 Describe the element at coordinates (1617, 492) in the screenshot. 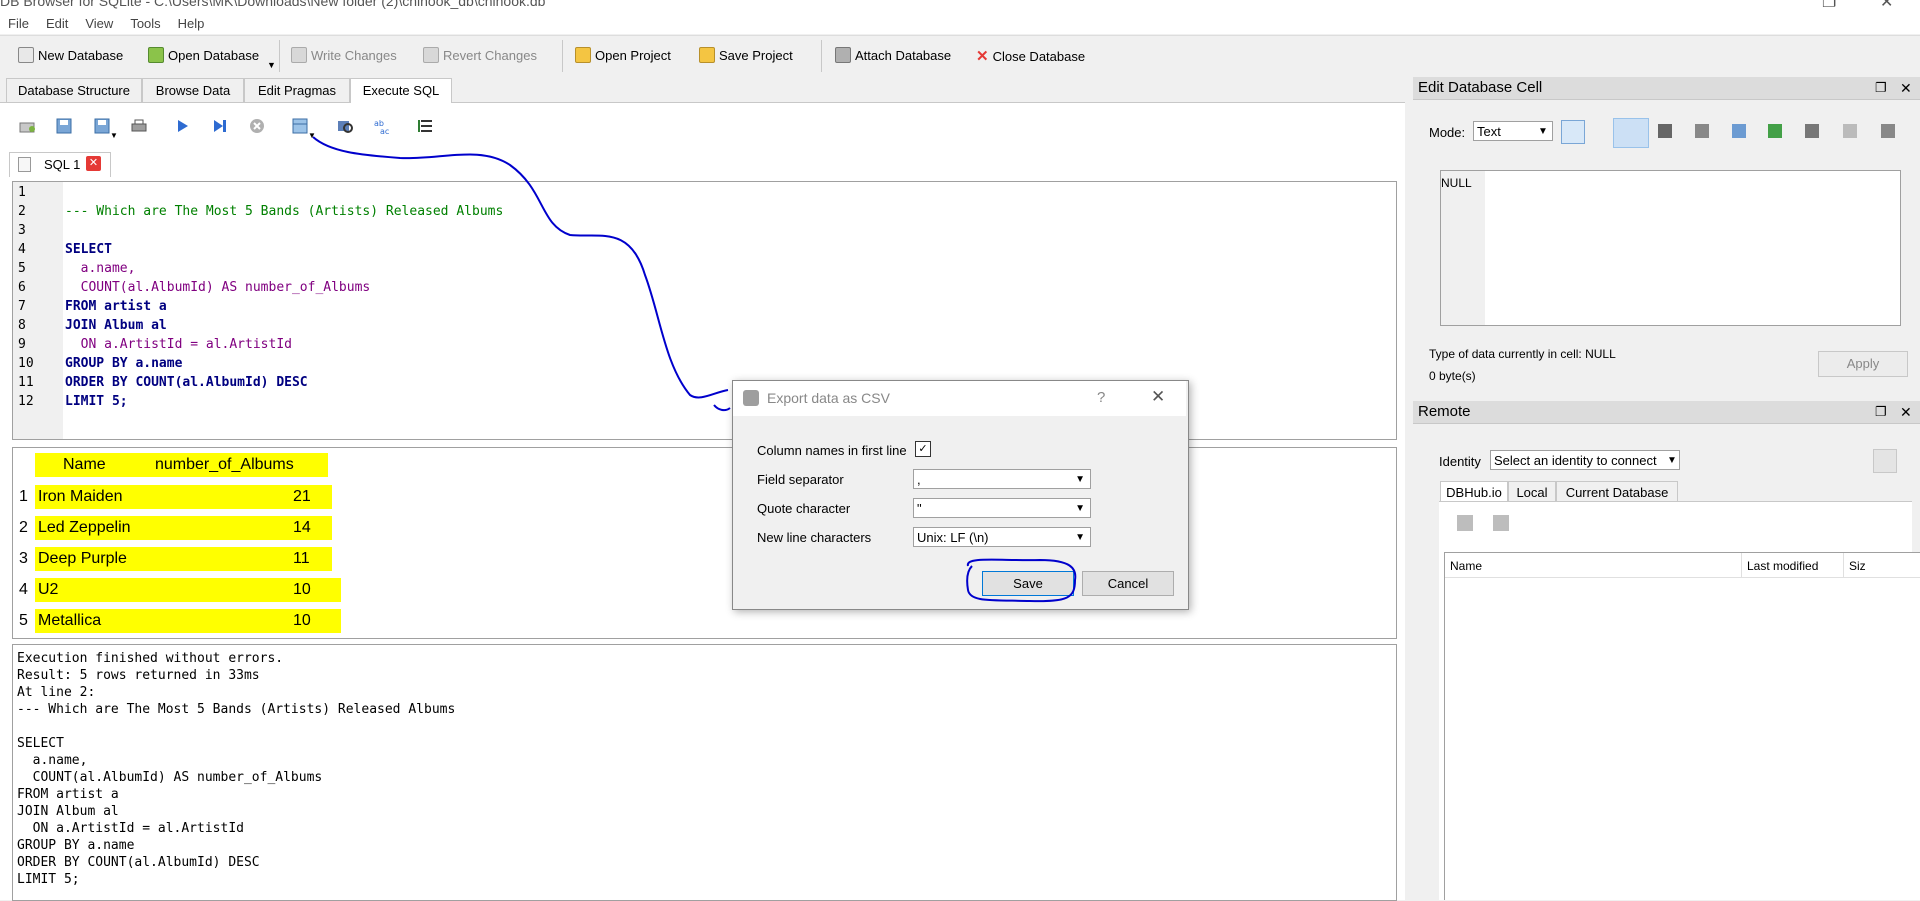

I see `tab-current-database: Current Database` at that location.